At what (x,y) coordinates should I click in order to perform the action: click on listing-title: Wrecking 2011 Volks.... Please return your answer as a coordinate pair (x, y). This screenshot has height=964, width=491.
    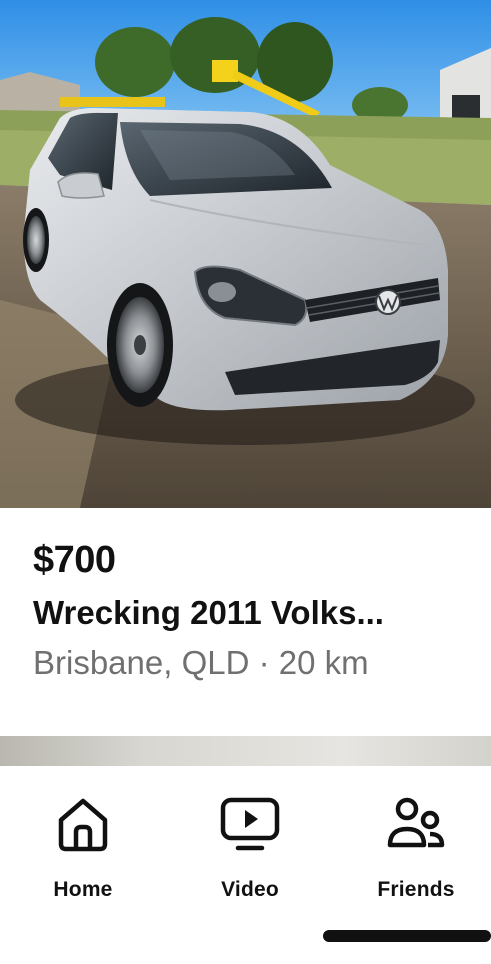
    Looking at the image, I should click on (208, 612).